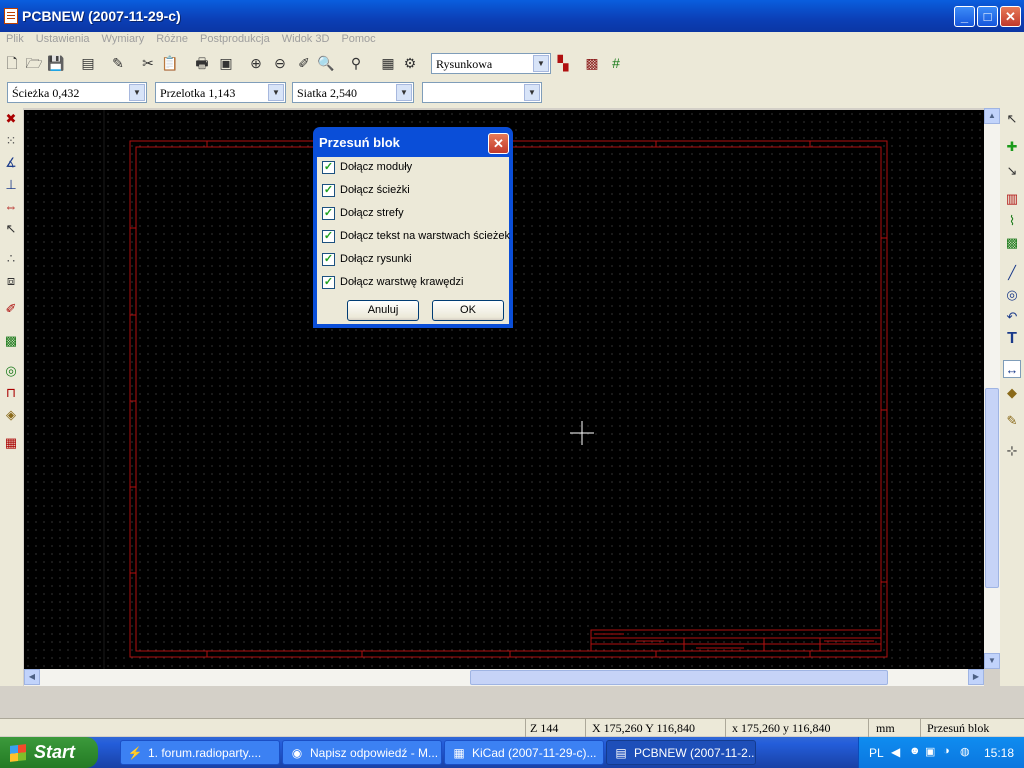 The height and width of the screenshot is (768, 1024). Describe the element at coordinates (987, 16) in the screenshot. I see `maximize-button: □` at that location.